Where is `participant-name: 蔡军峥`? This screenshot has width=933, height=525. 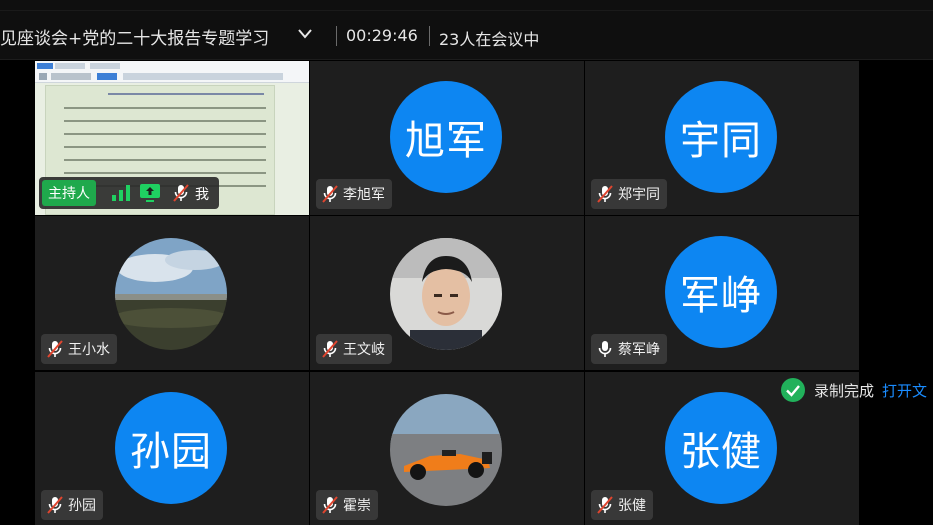
participant-name: 蔡军峥 is located at coordinates (639, 350).